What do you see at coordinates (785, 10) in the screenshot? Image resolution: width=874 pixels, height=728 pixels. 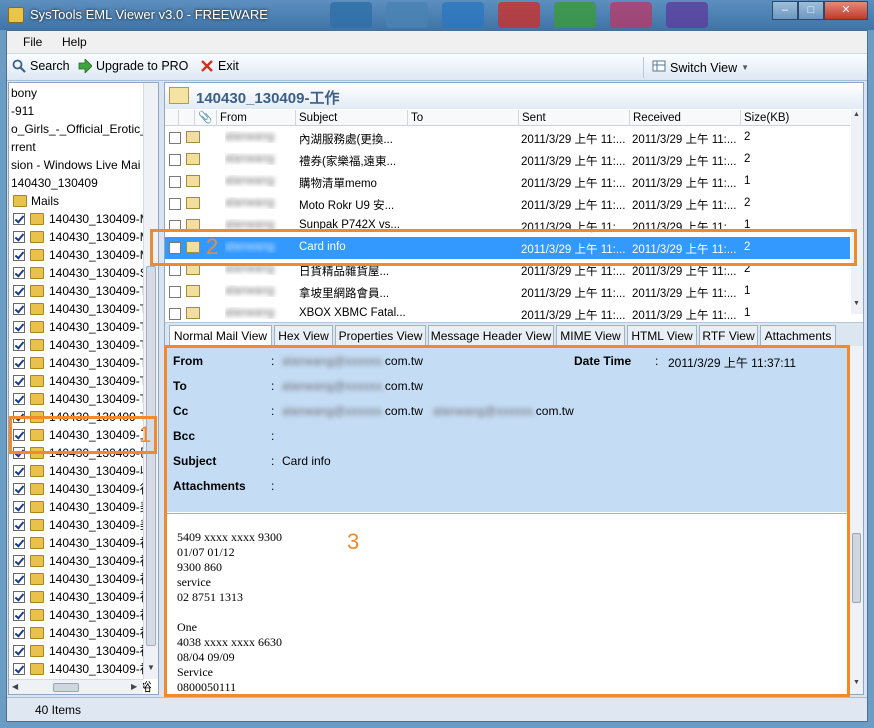 I see `minimize-button: –` at bounding box center [785, 10].